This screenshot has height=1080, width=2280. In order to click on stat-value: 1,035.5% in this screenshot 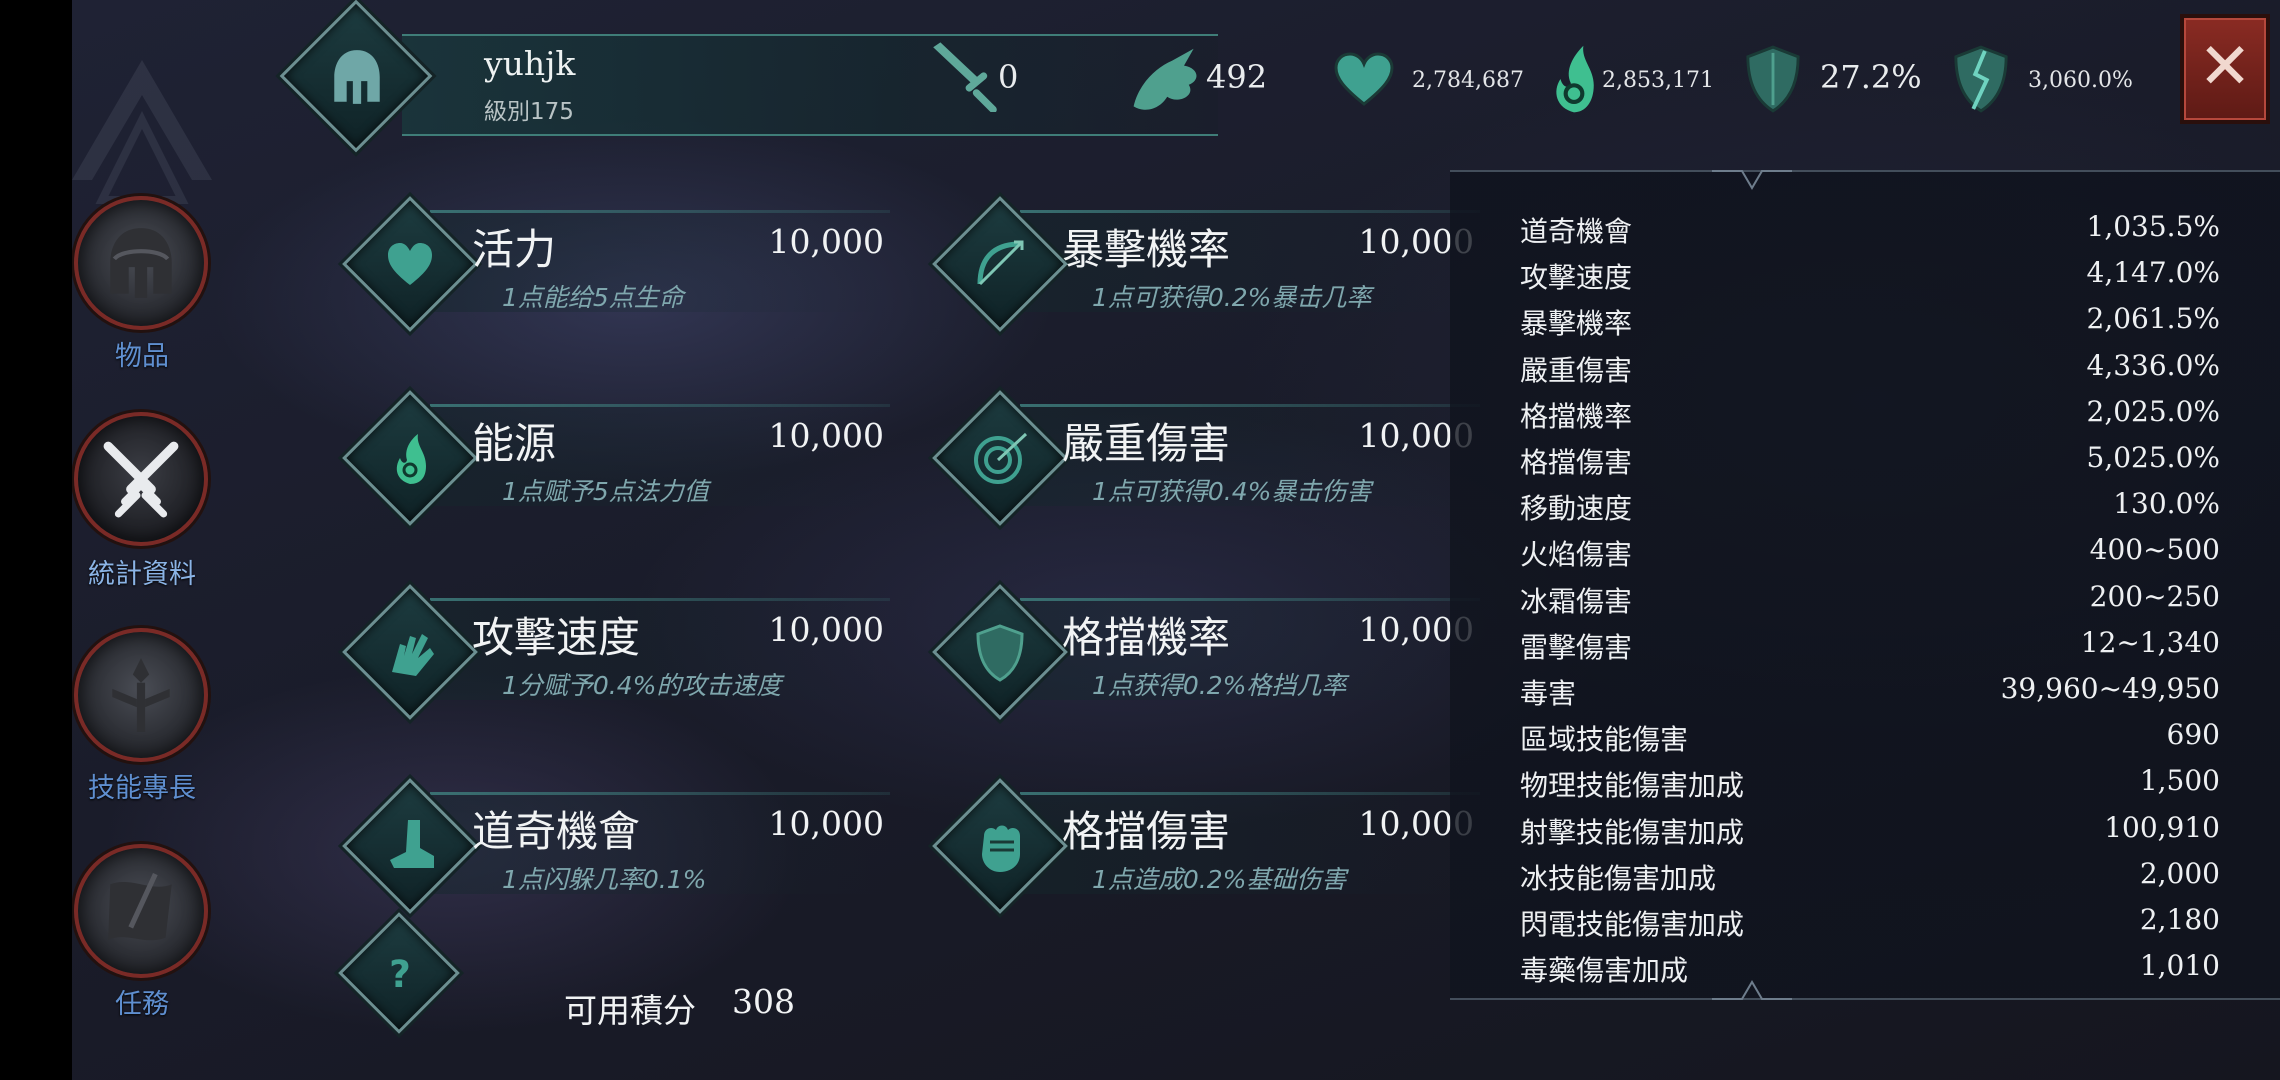, I will do `click(2153, 226)`.